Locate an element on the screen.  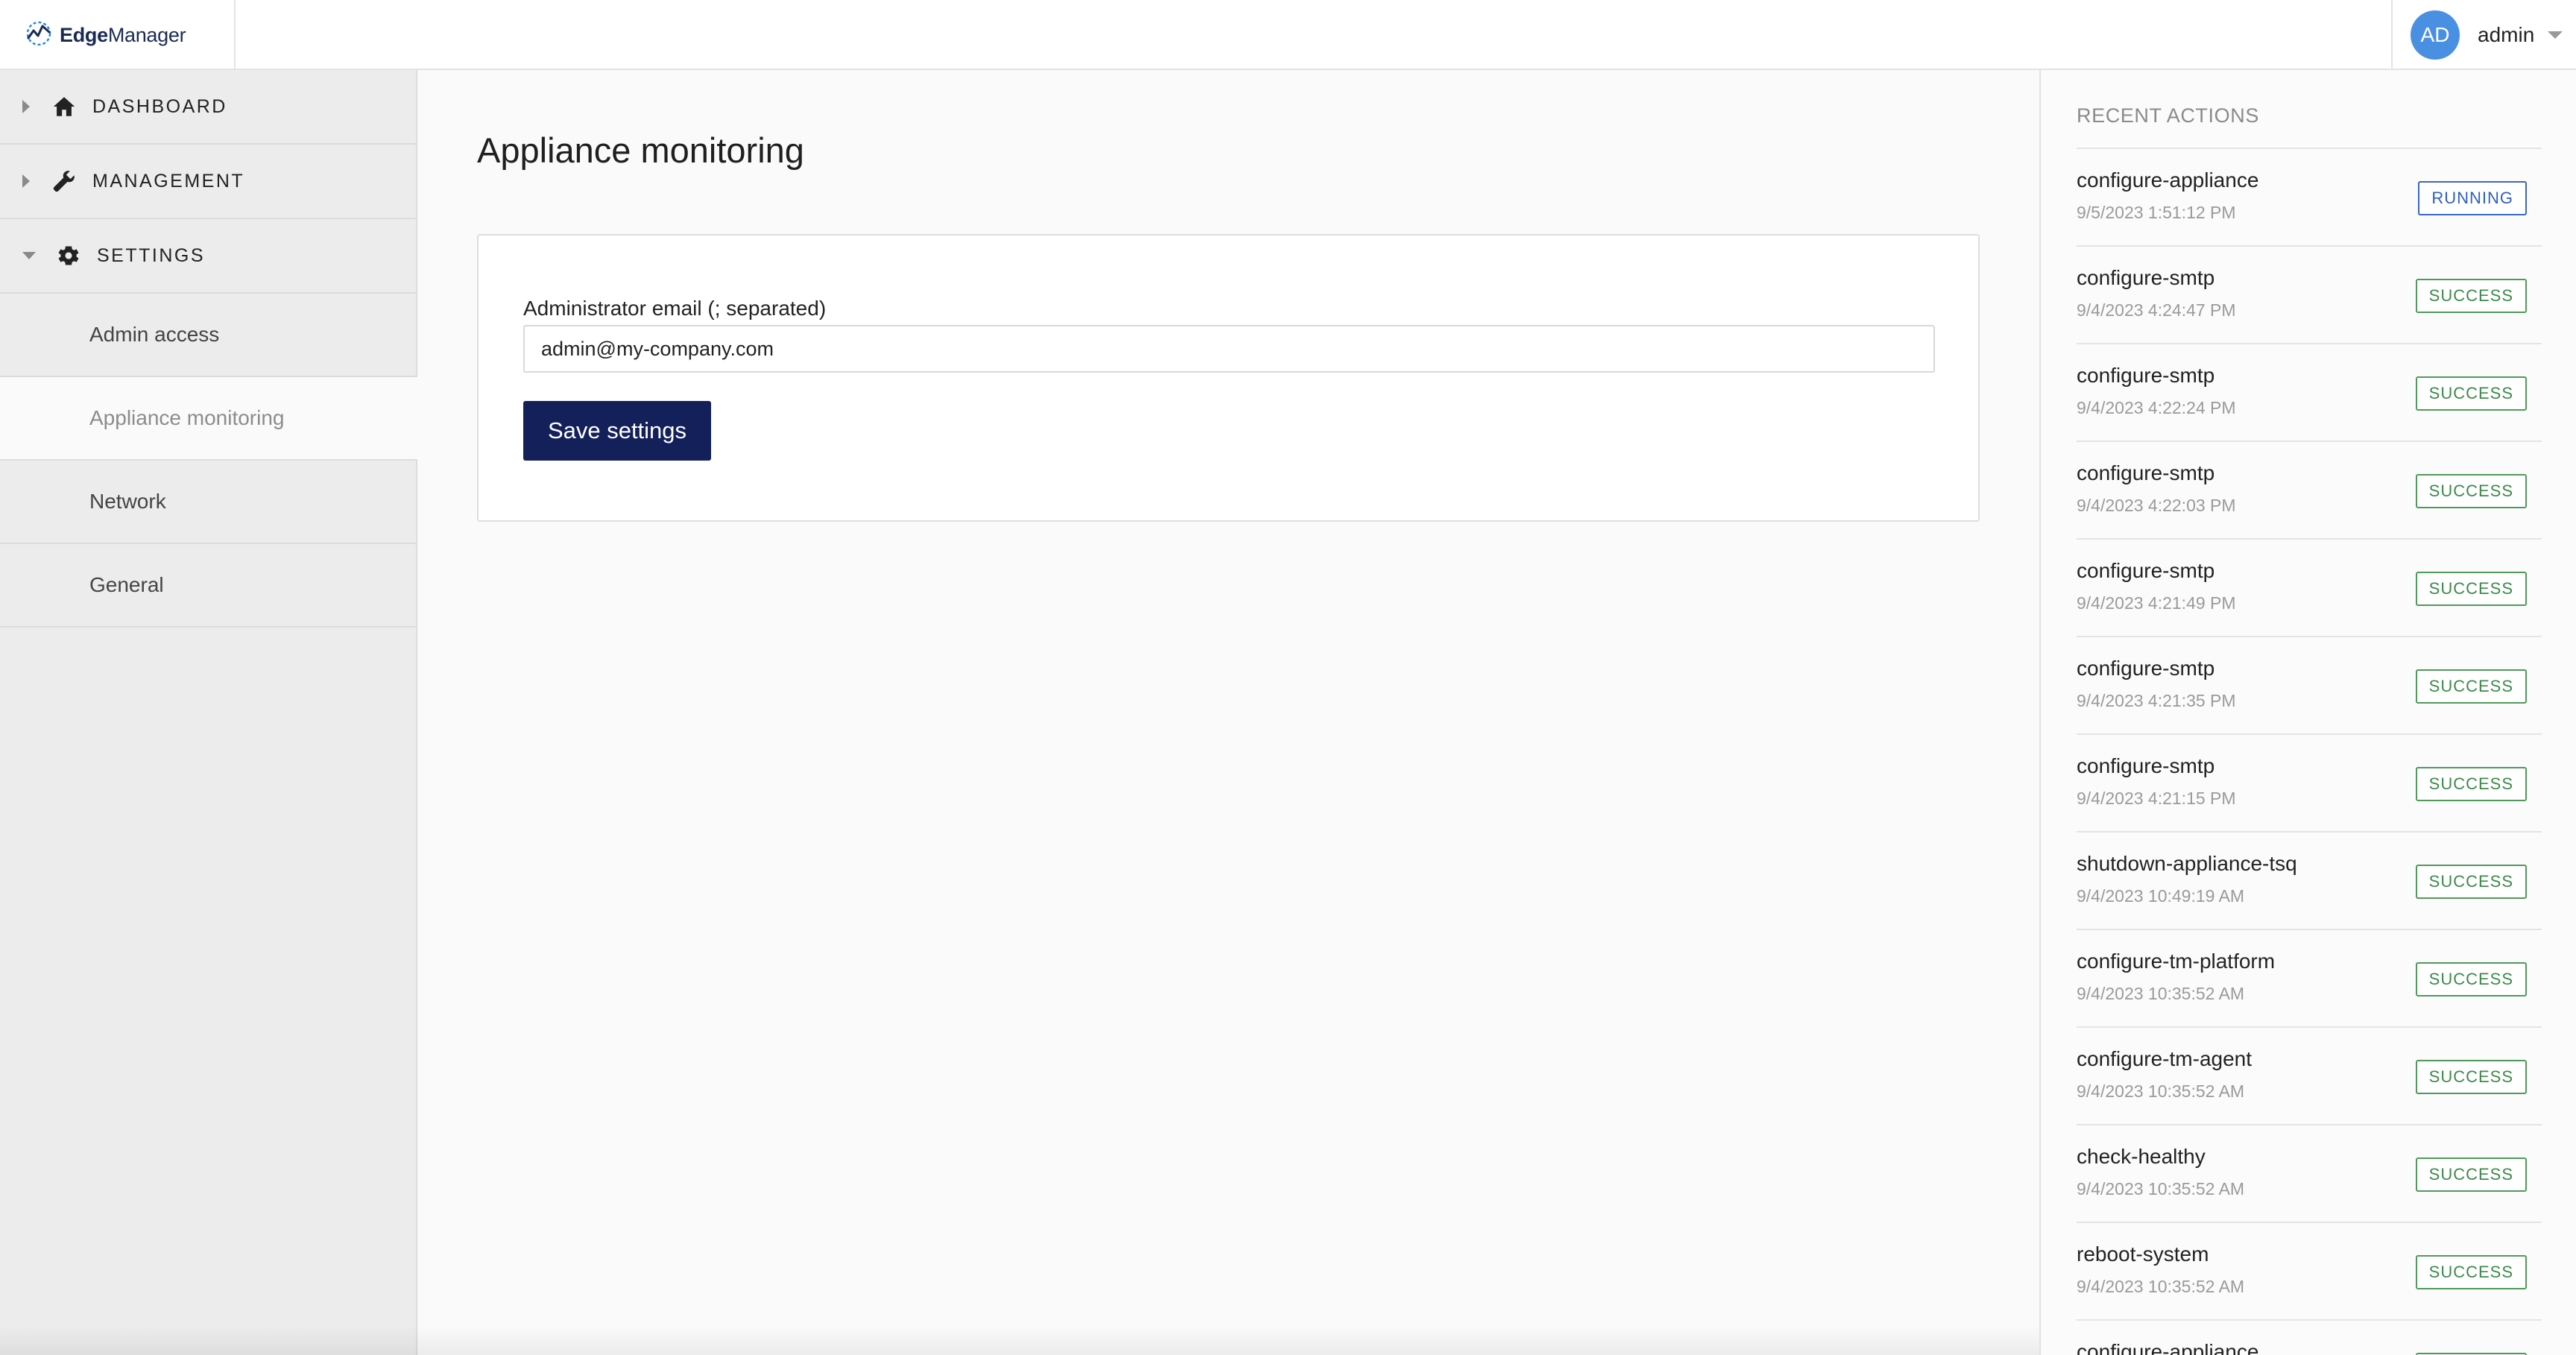
status-badge: RUNNING is located at coordinates (2472, 198).